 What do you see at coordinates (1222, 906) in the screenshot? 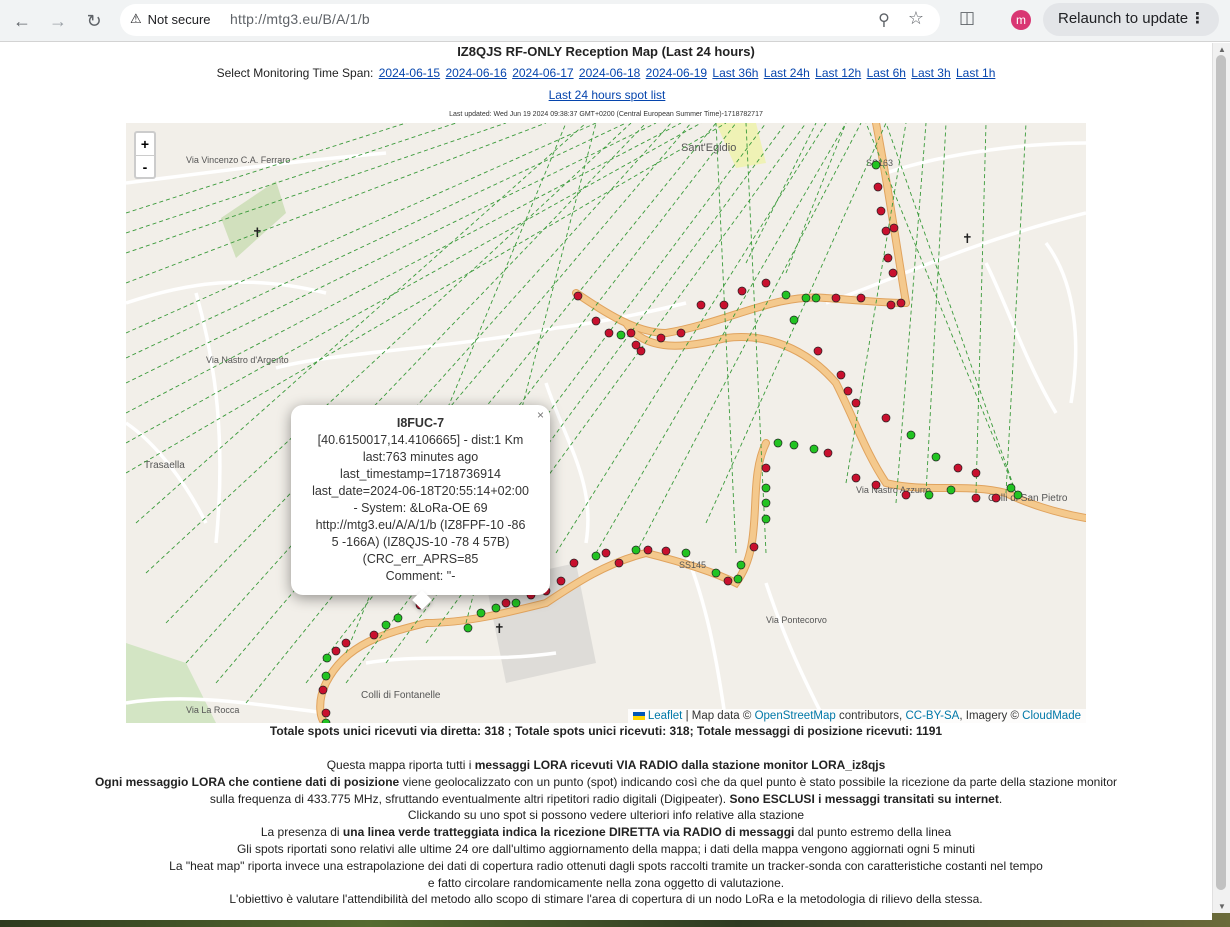
I see `scroll-down-arrow-icon: ▼` at bounding box center [1222, 906].